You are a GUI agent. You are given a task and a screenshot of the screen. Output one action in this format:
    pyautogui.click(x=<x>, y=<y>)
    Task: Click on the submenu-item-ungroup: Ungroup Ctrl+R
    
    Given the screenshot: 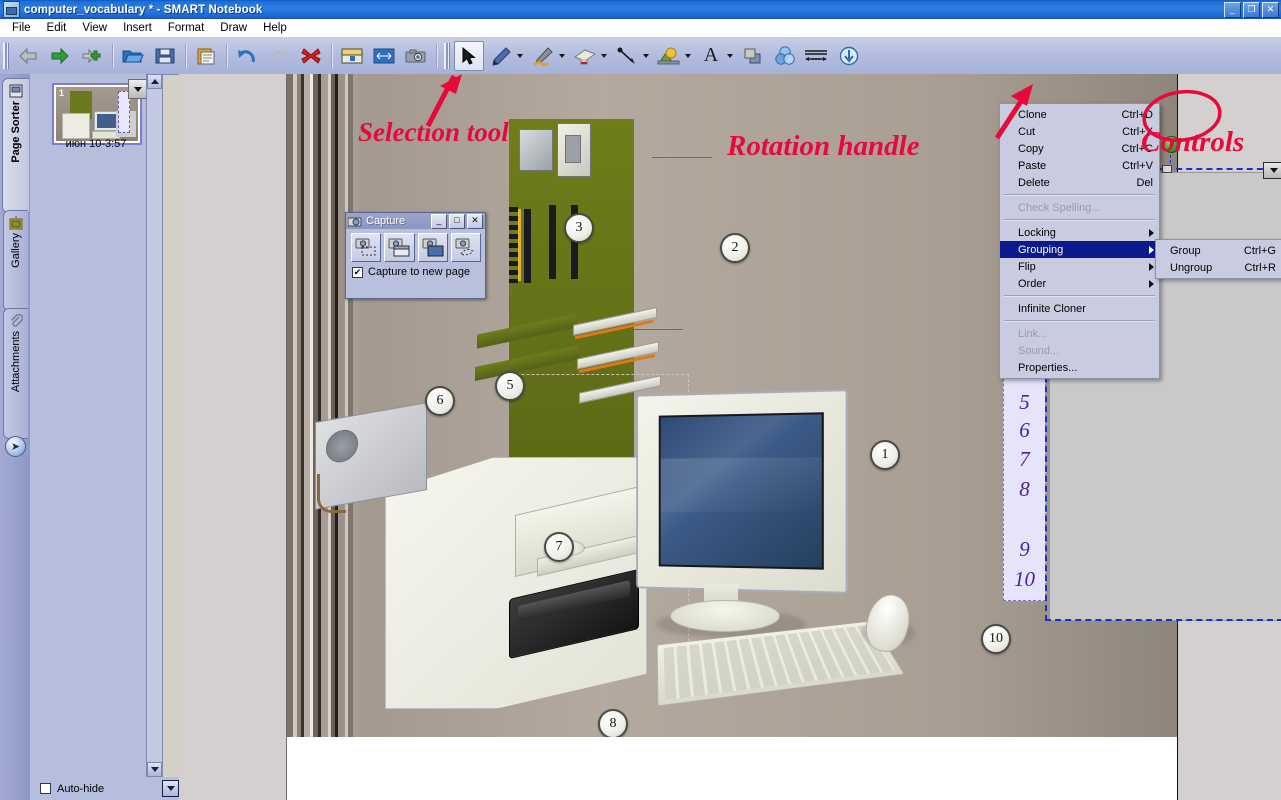 What is the action you would take?
    pyautogui.click(x=1218, y=267)
    